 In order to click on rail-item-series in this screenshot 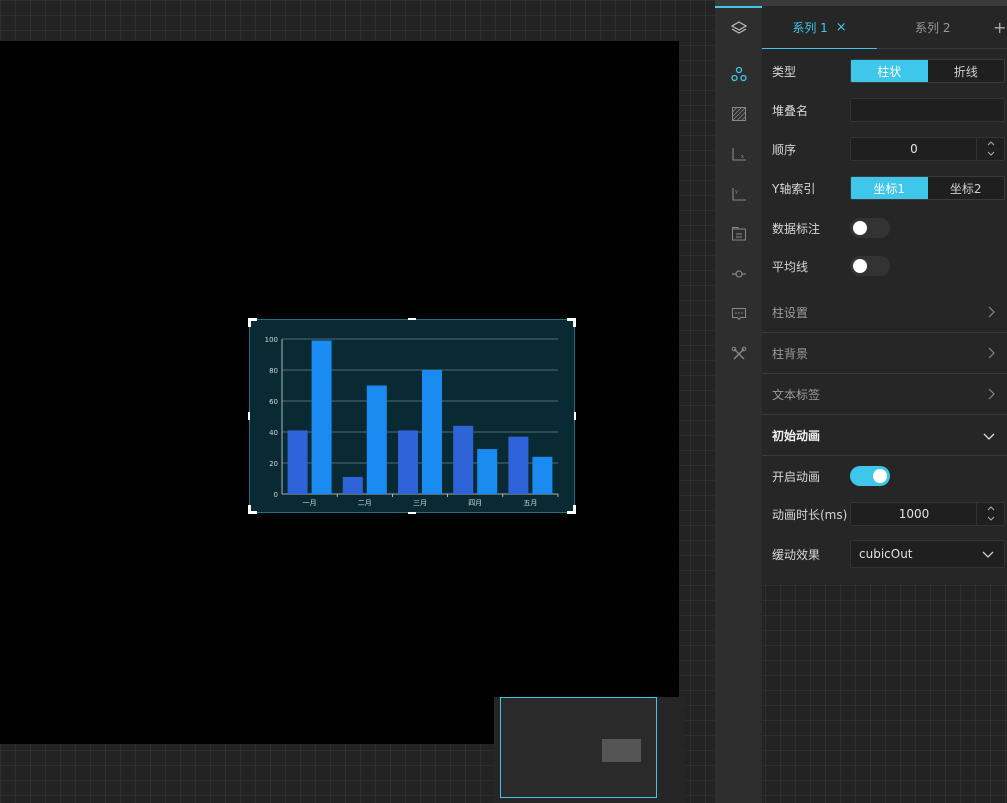, I will do `click(738, 74)`.